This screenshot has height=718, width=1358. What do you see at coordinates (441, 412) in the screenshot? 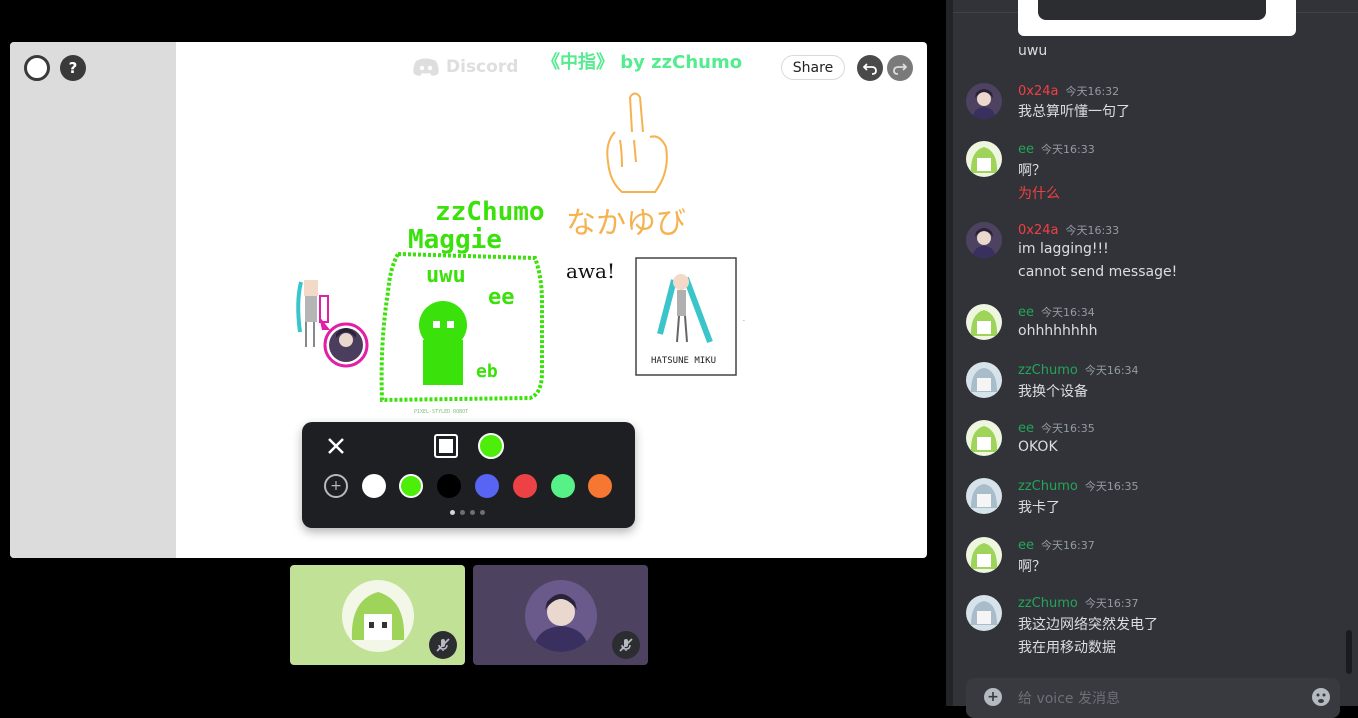
I see `pixel-caption: PIXEL-STYLED ROBOT` at bounding box center [441, 412].